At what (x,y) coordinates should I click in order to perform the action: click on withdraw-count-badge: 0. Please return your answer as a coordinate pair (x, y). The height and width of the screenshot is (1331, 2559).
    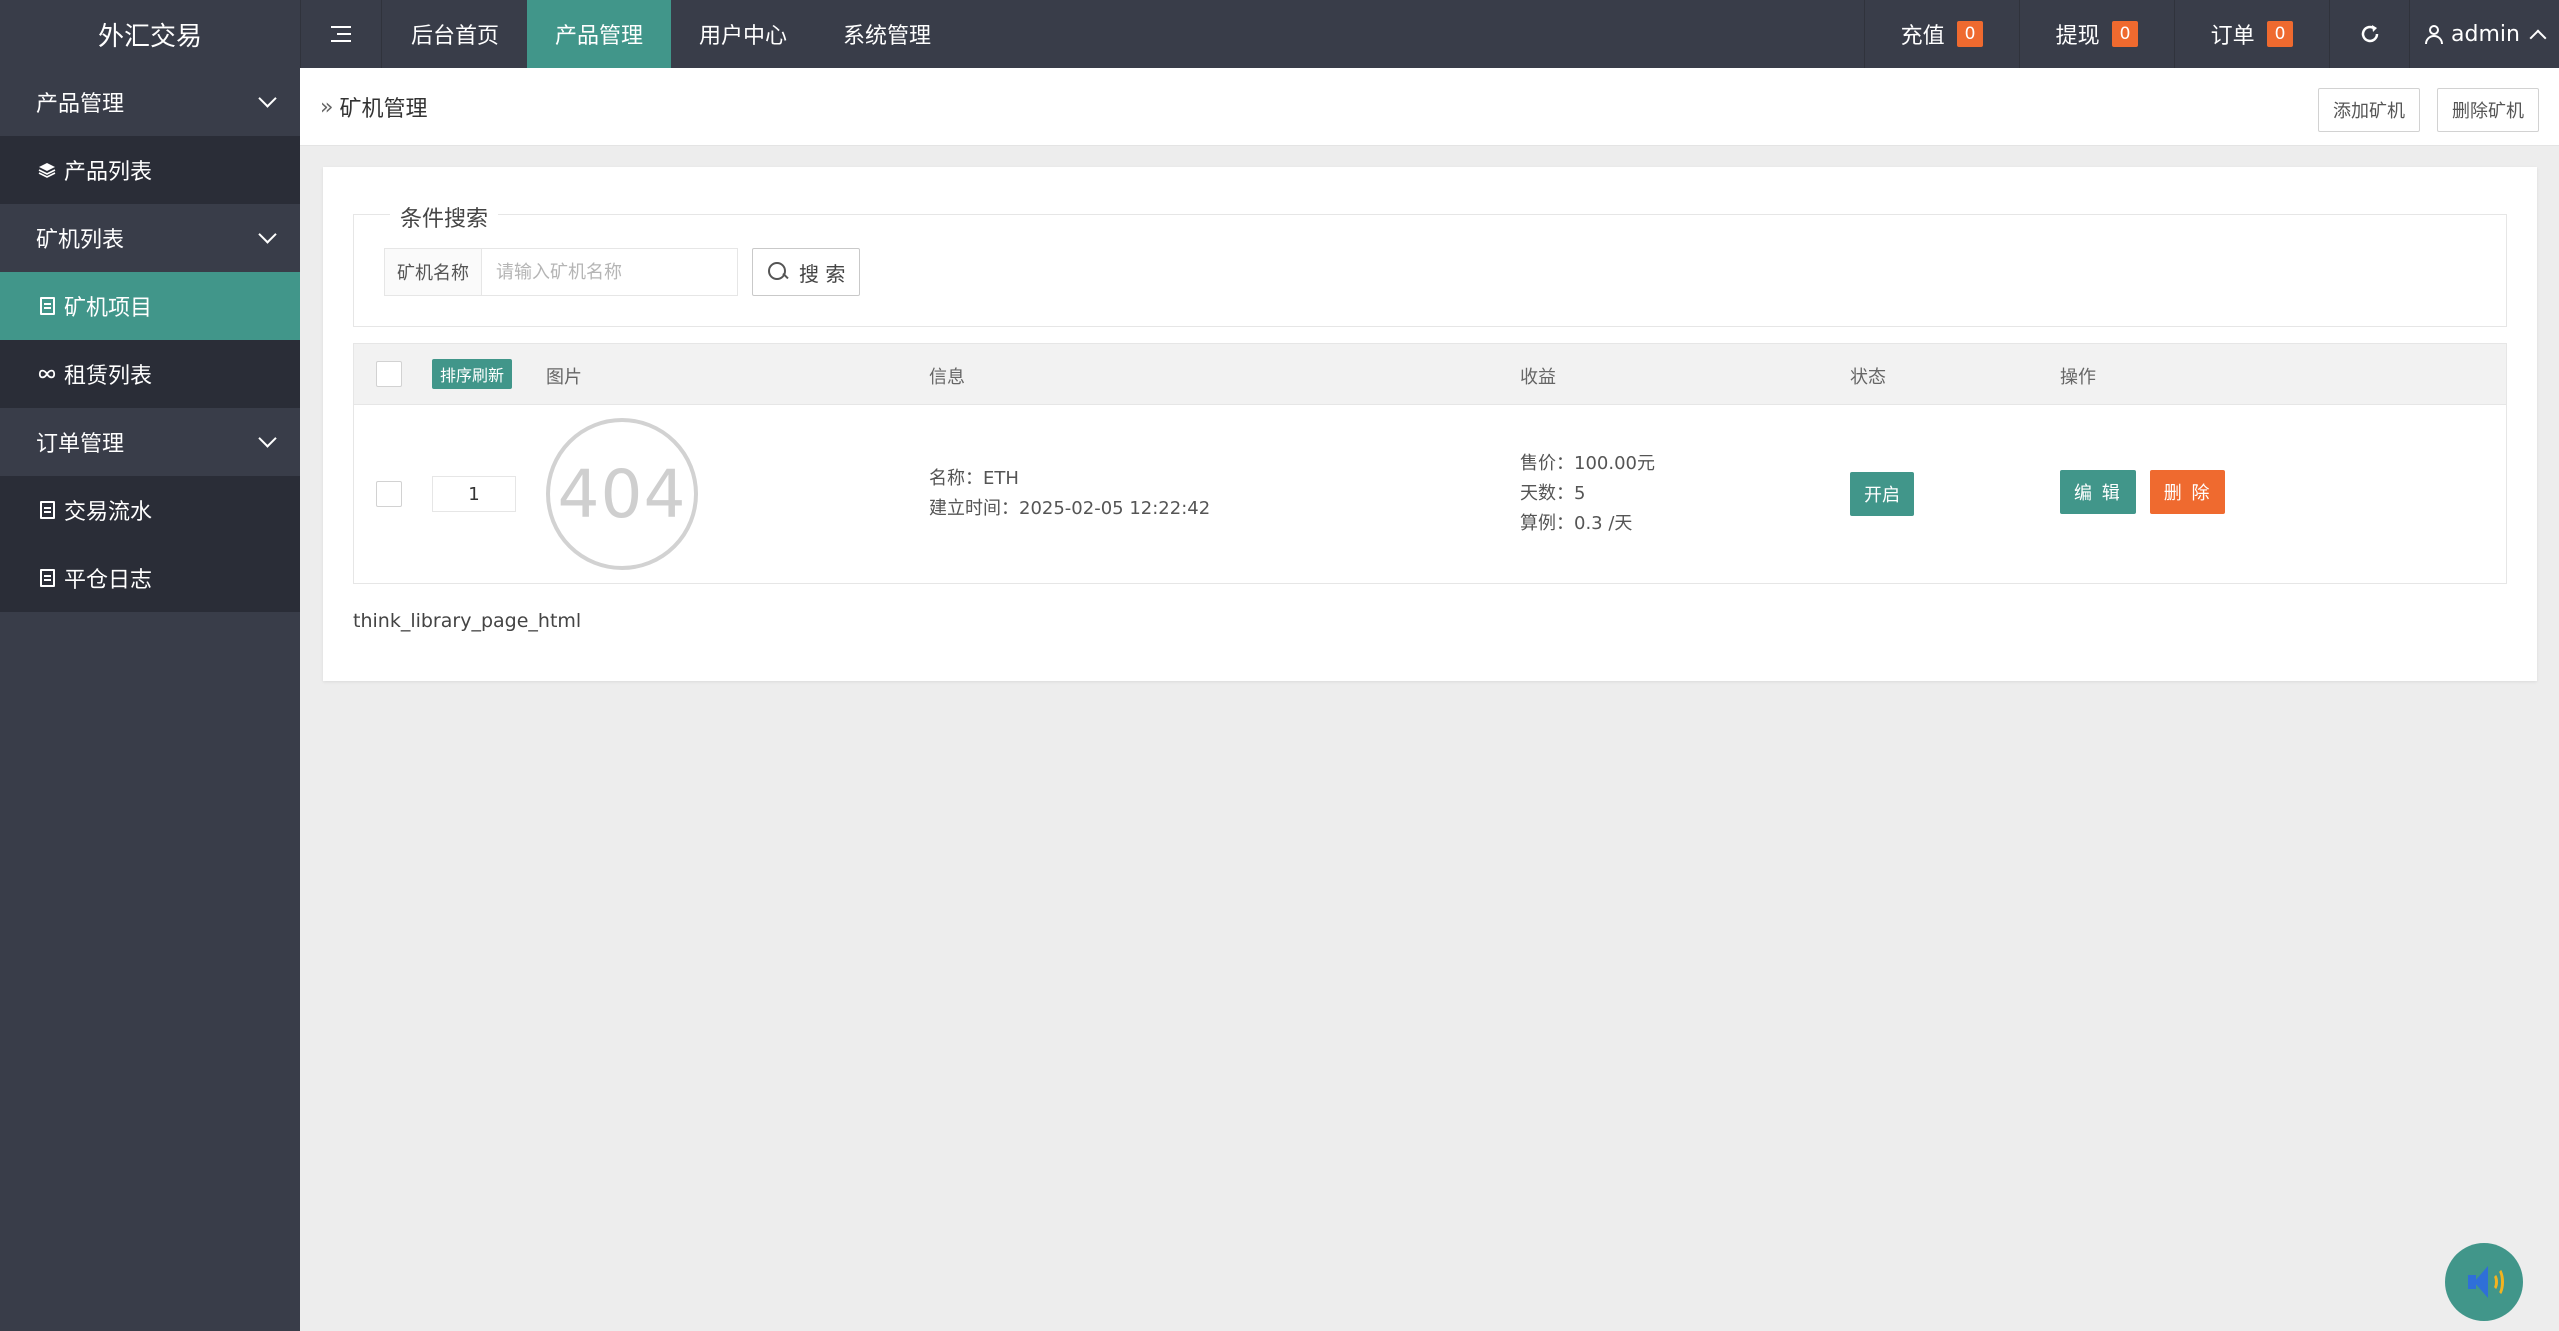
    Looking at the image, I should click on (2125, 34).